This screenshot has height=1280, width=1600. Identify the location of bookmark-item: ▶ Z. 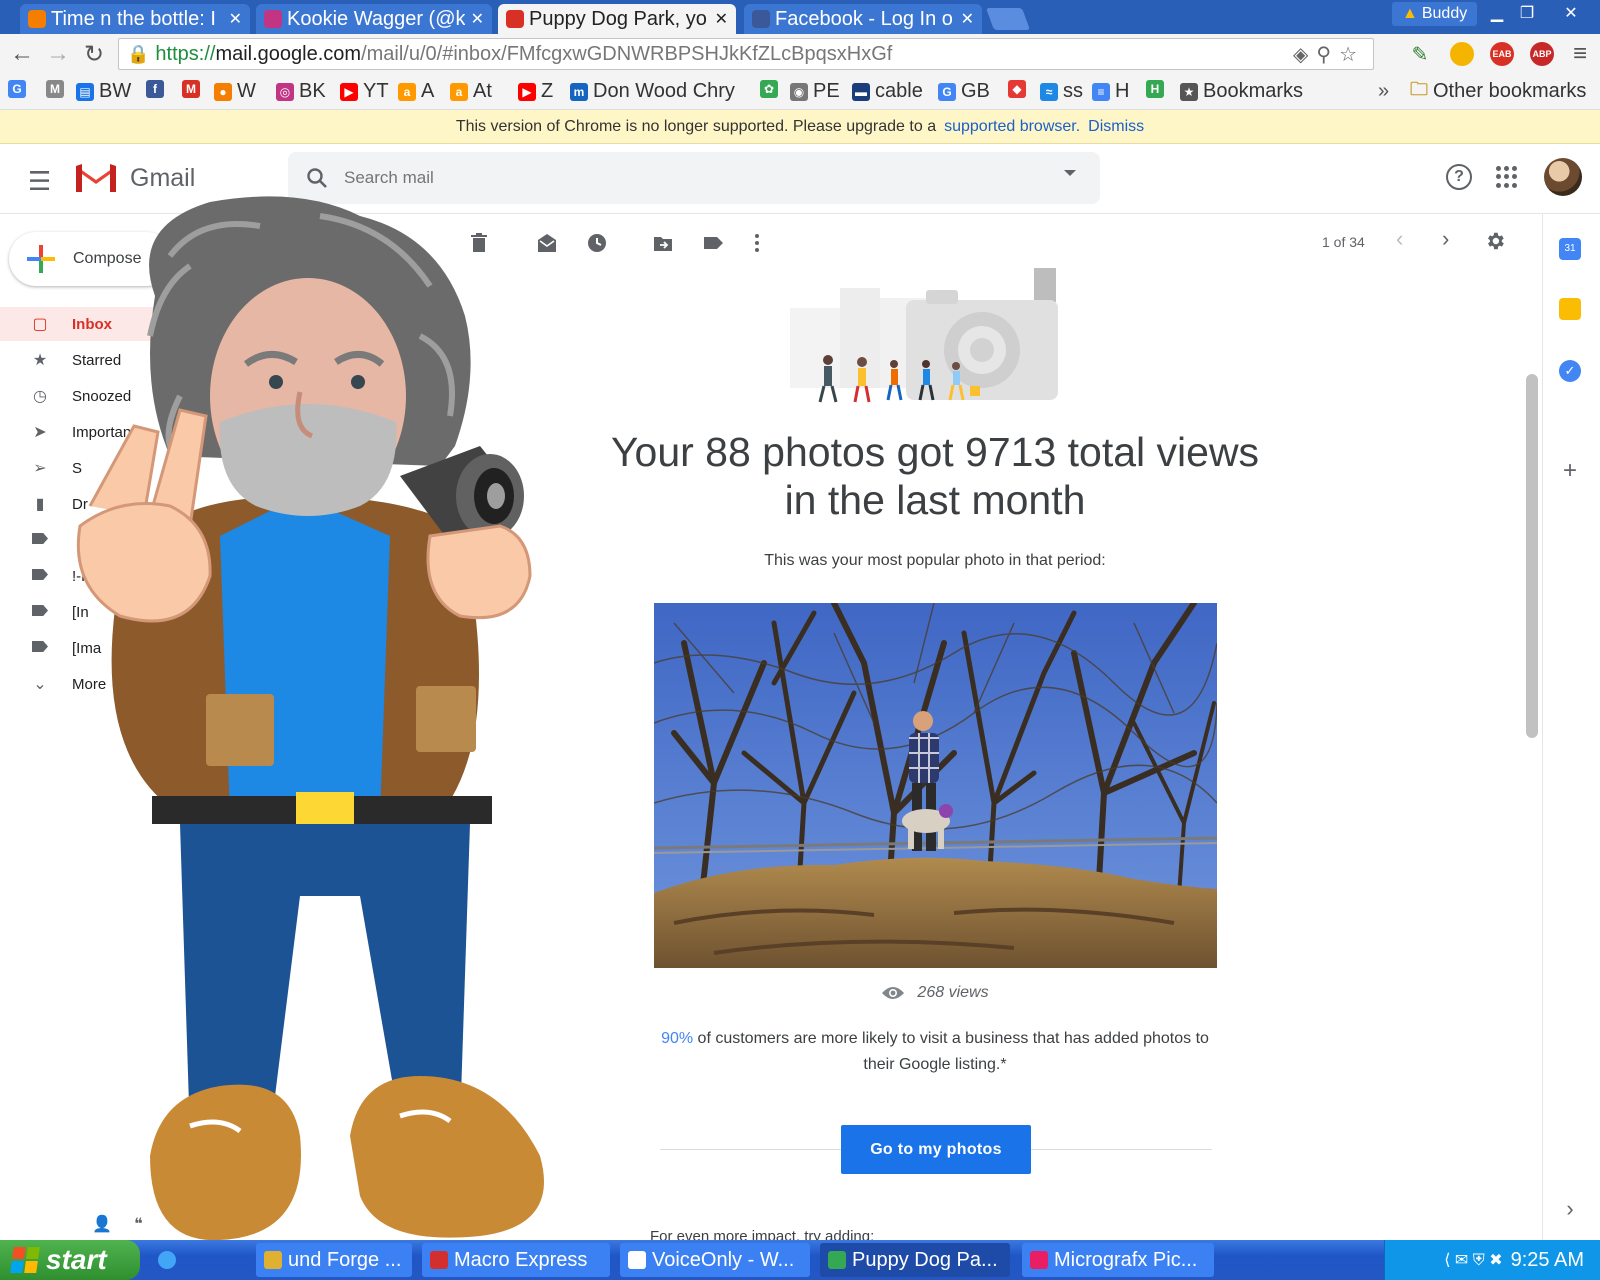
(535, 91).